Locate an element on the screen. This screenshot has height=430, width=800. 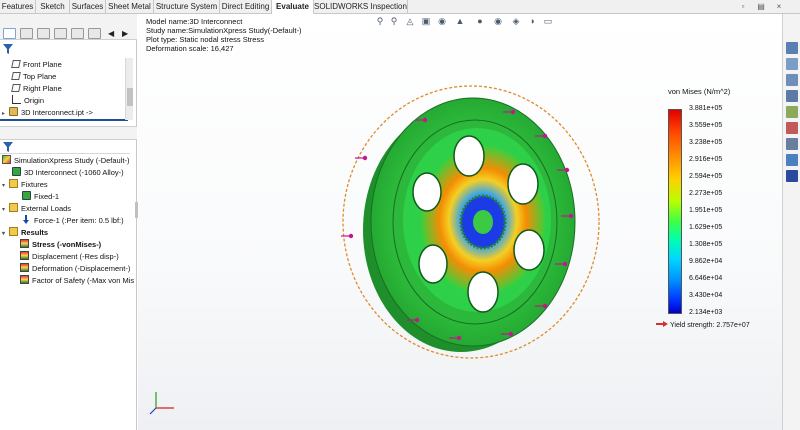
tab-solidworks-inspection: SOLIDWORKS Inspection is located at coordinates (361, 7).